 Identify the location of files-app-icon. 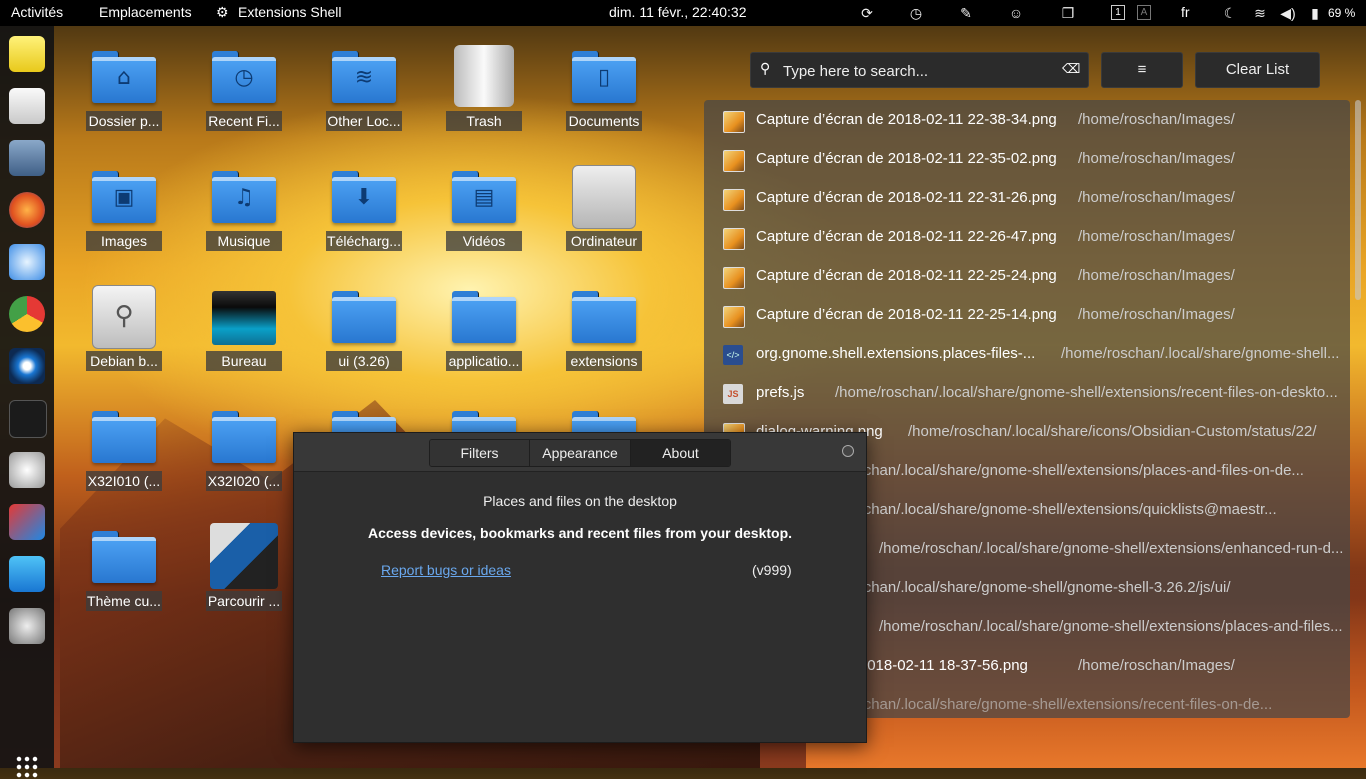
(27, 158).